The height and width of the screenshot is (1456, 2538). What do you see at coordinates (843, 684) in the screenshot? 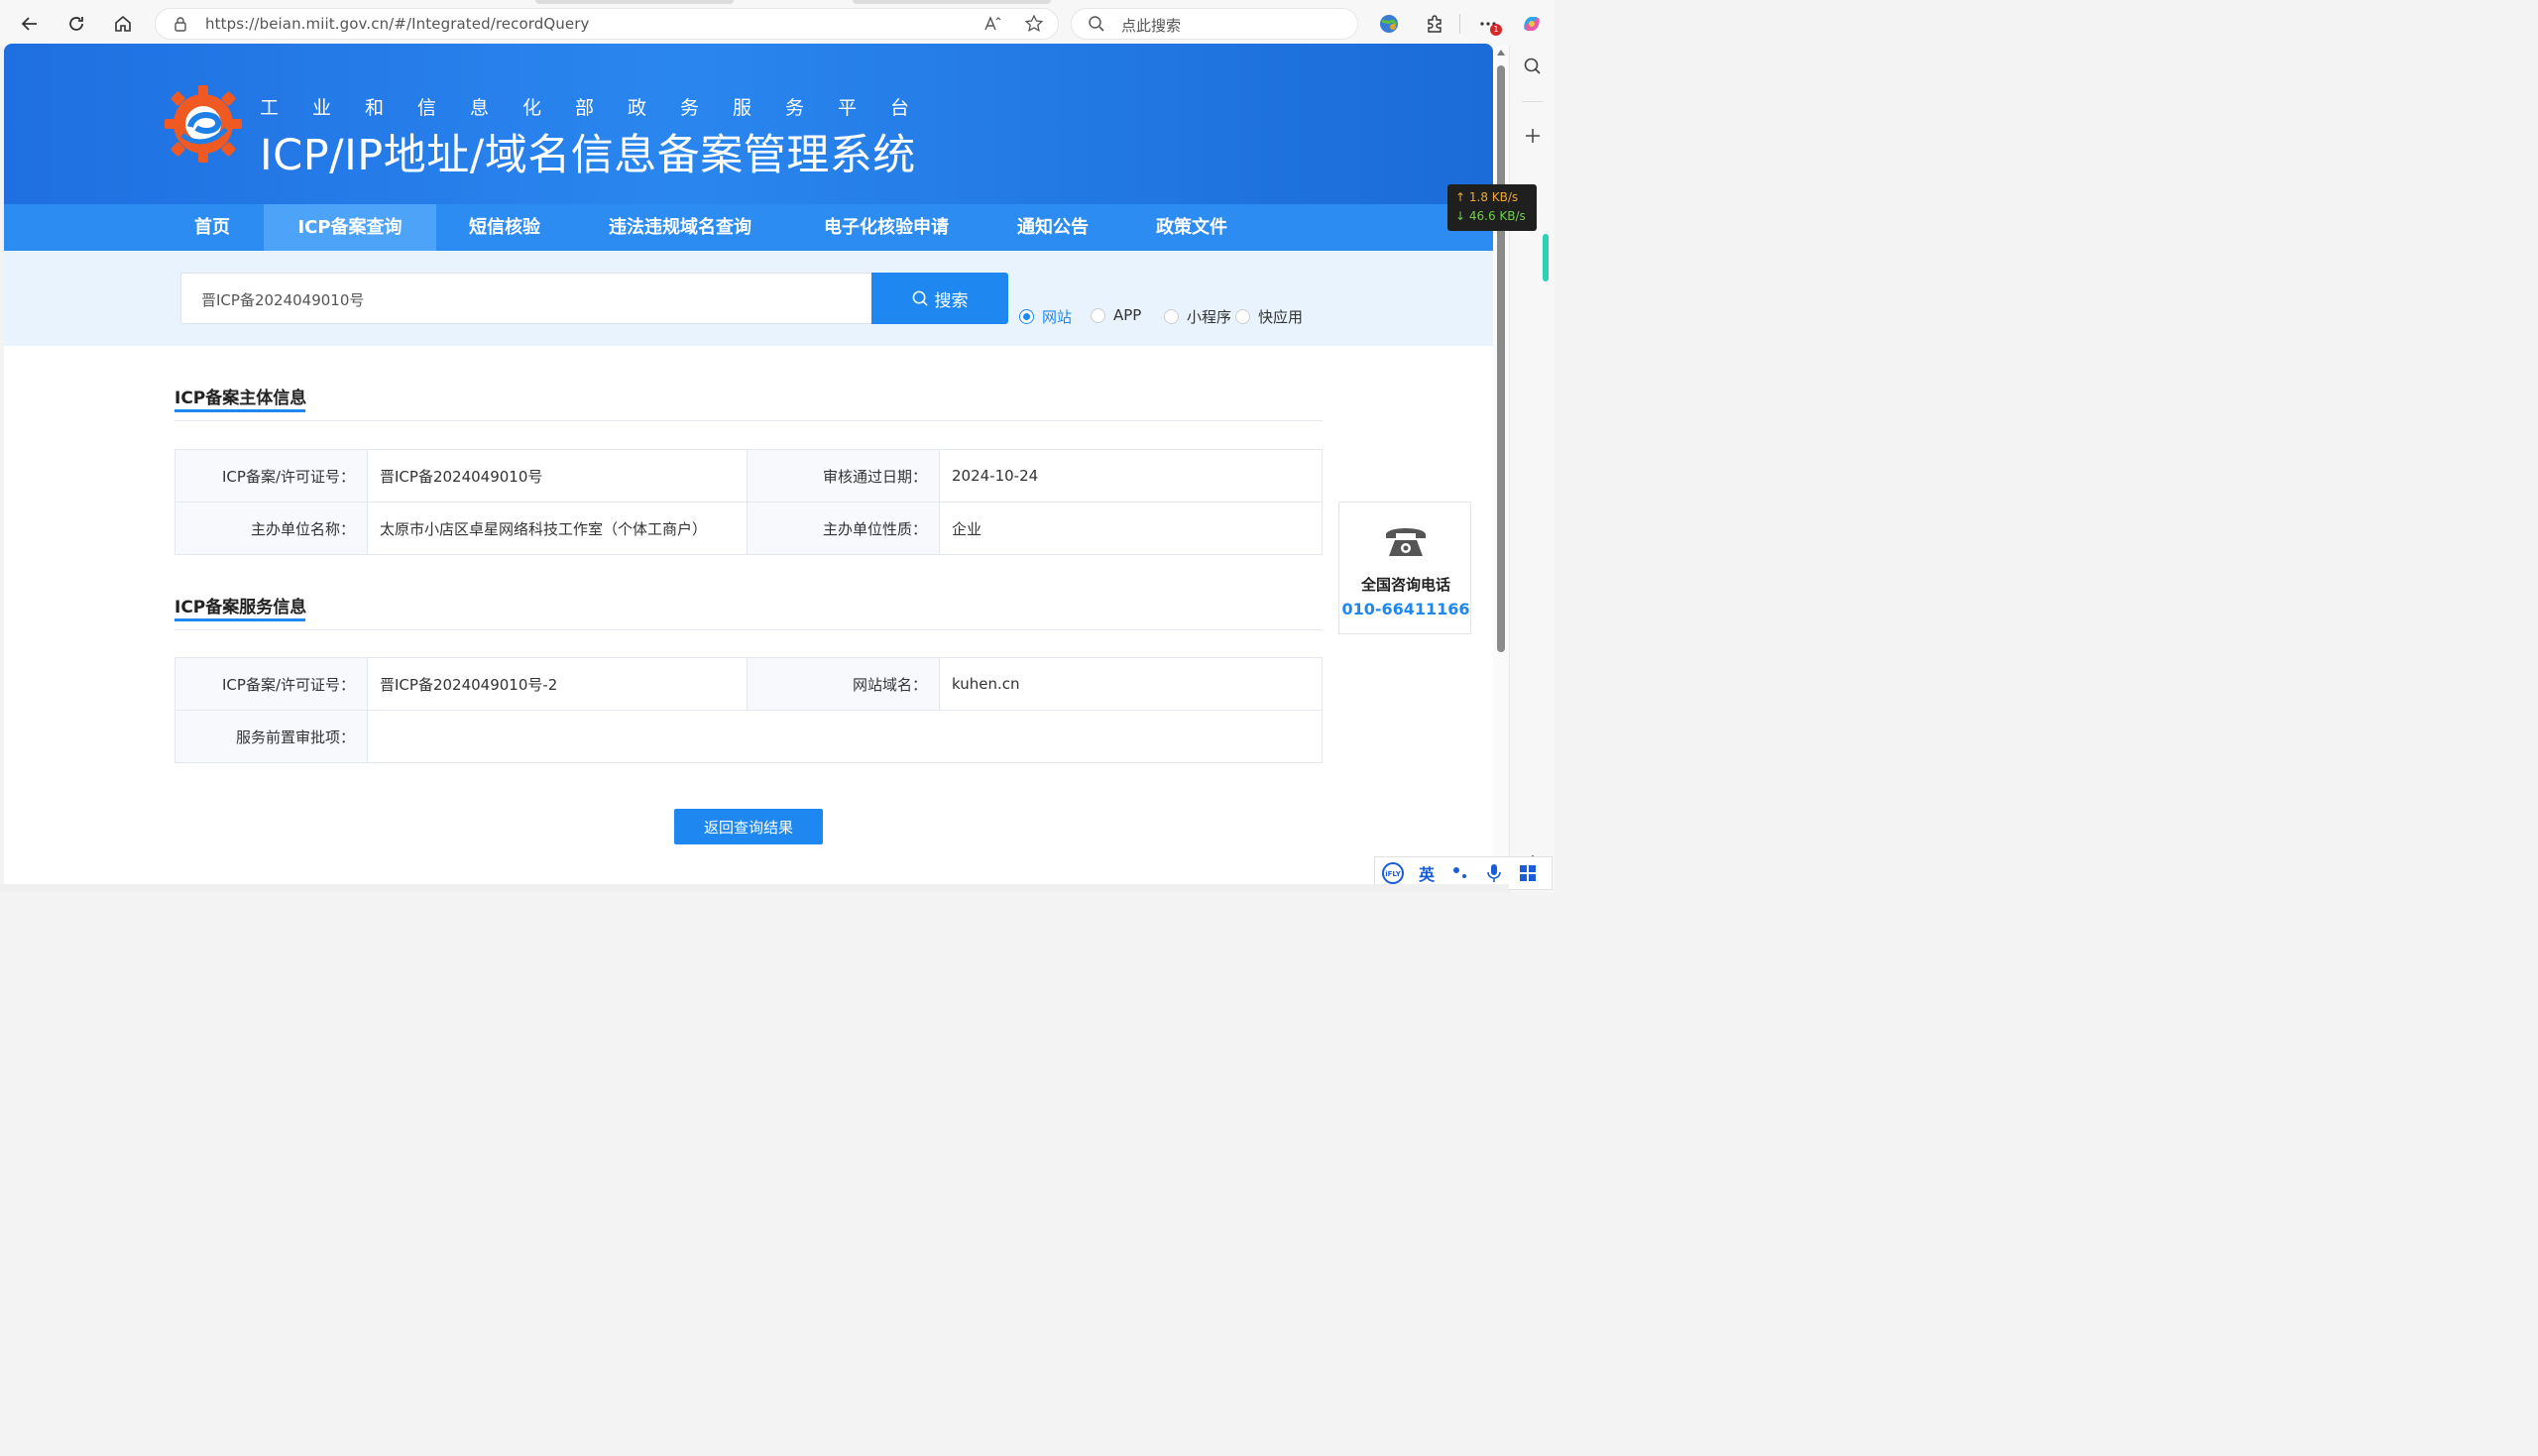
I see `domain-label: 网站域名：` at bounding box center [843, 684].